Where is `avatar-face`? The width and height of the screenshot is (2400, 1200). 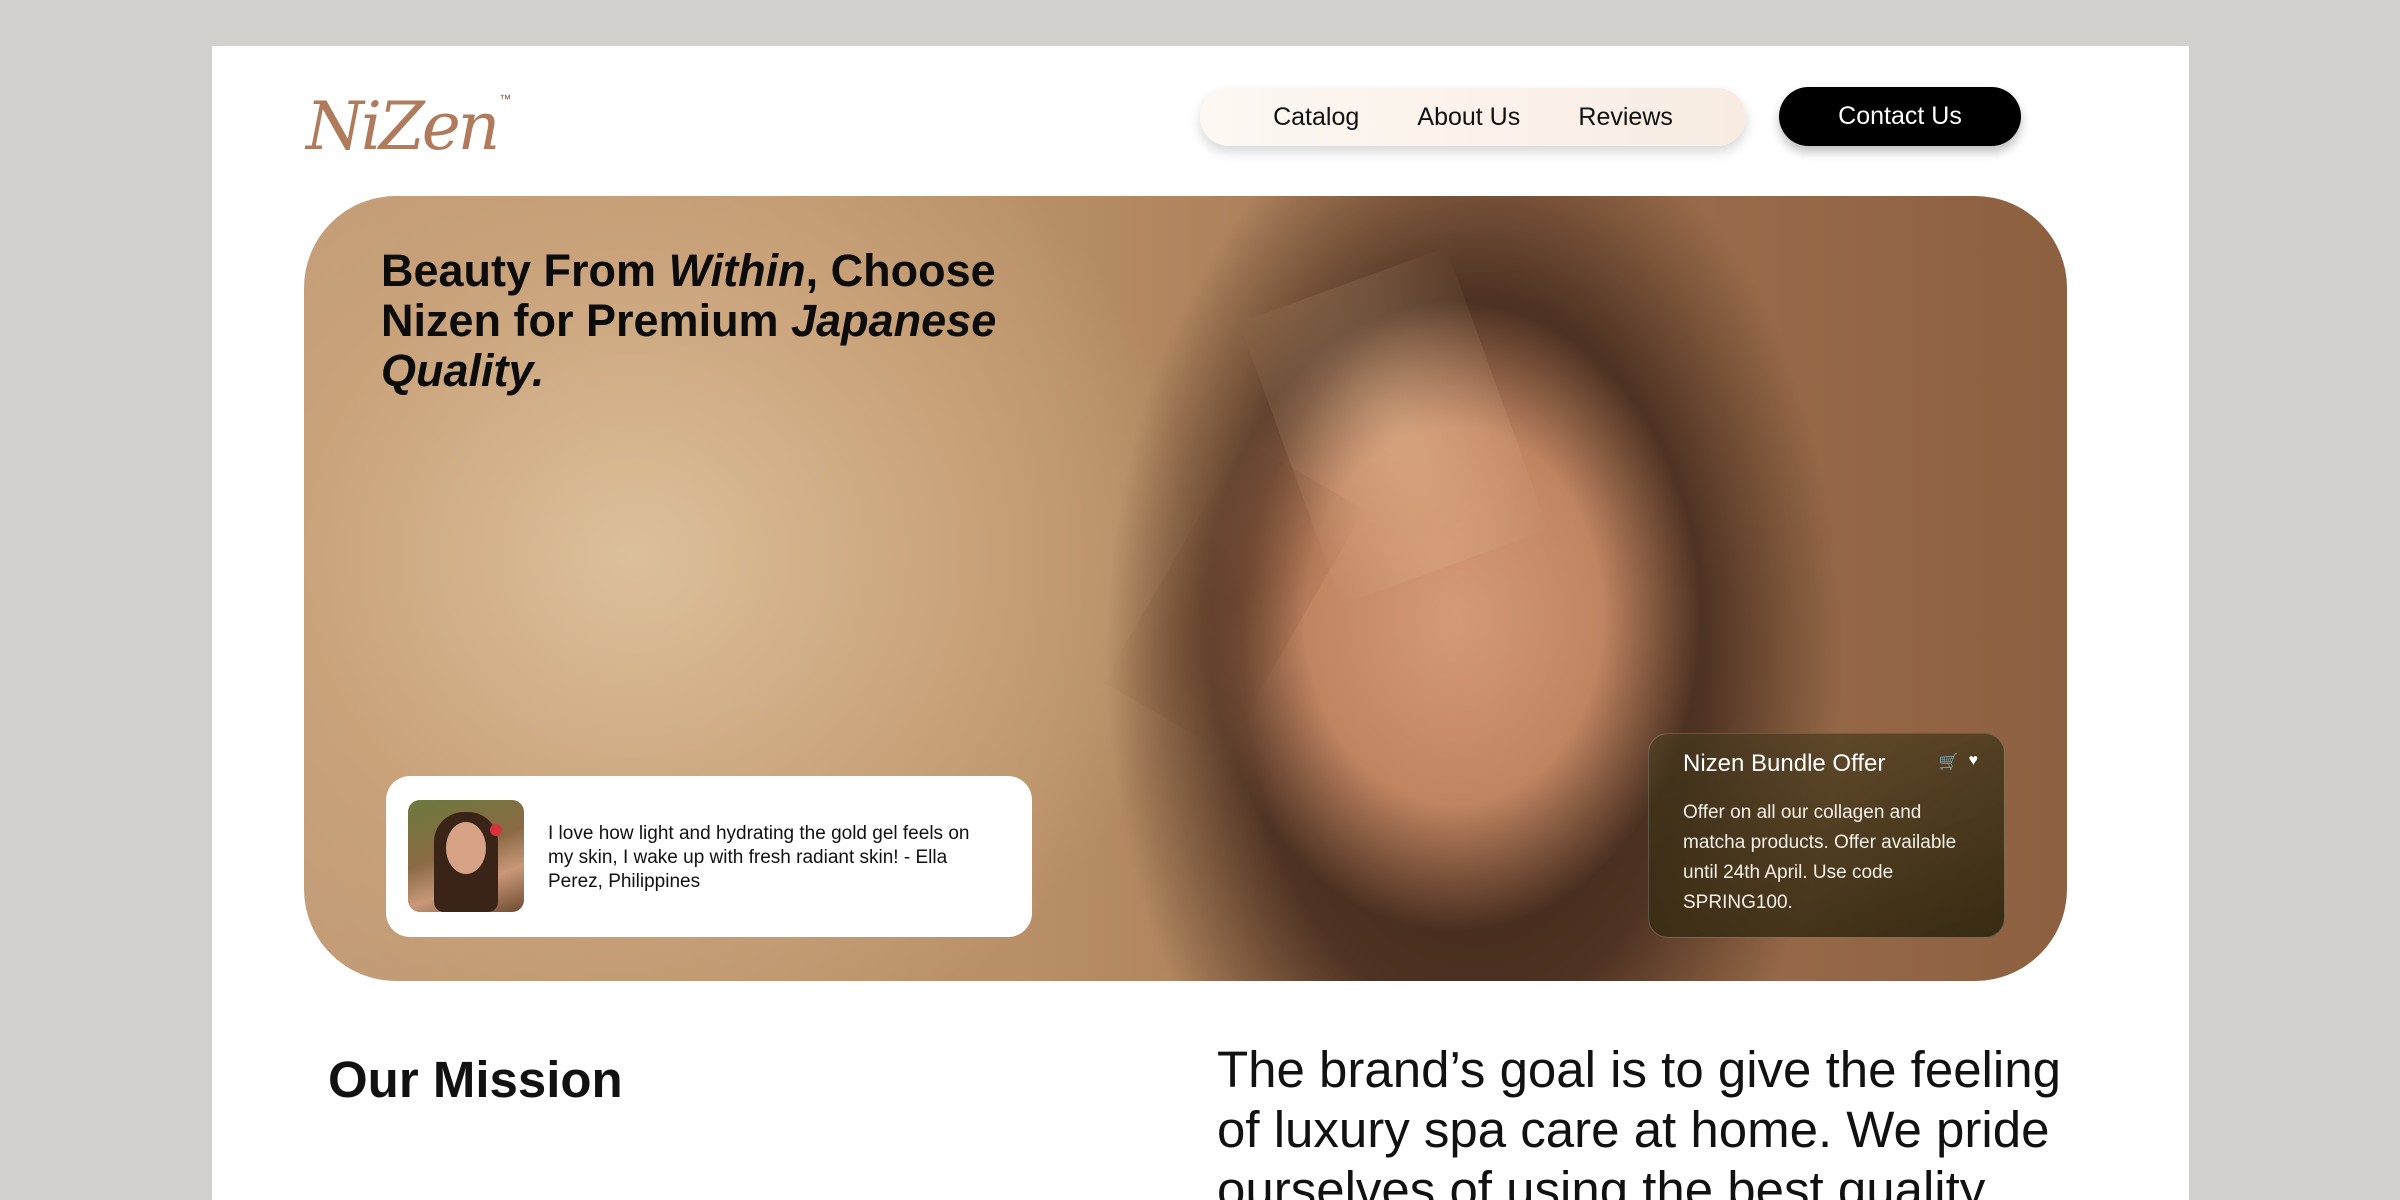 avatar-face is located at coordinates (466, 848).